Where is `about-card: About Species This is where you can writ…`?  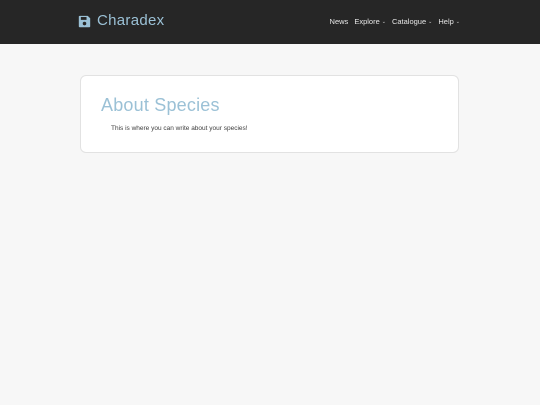
about-card: About Species This is where you can writ… is located at coordinates (269, 114).